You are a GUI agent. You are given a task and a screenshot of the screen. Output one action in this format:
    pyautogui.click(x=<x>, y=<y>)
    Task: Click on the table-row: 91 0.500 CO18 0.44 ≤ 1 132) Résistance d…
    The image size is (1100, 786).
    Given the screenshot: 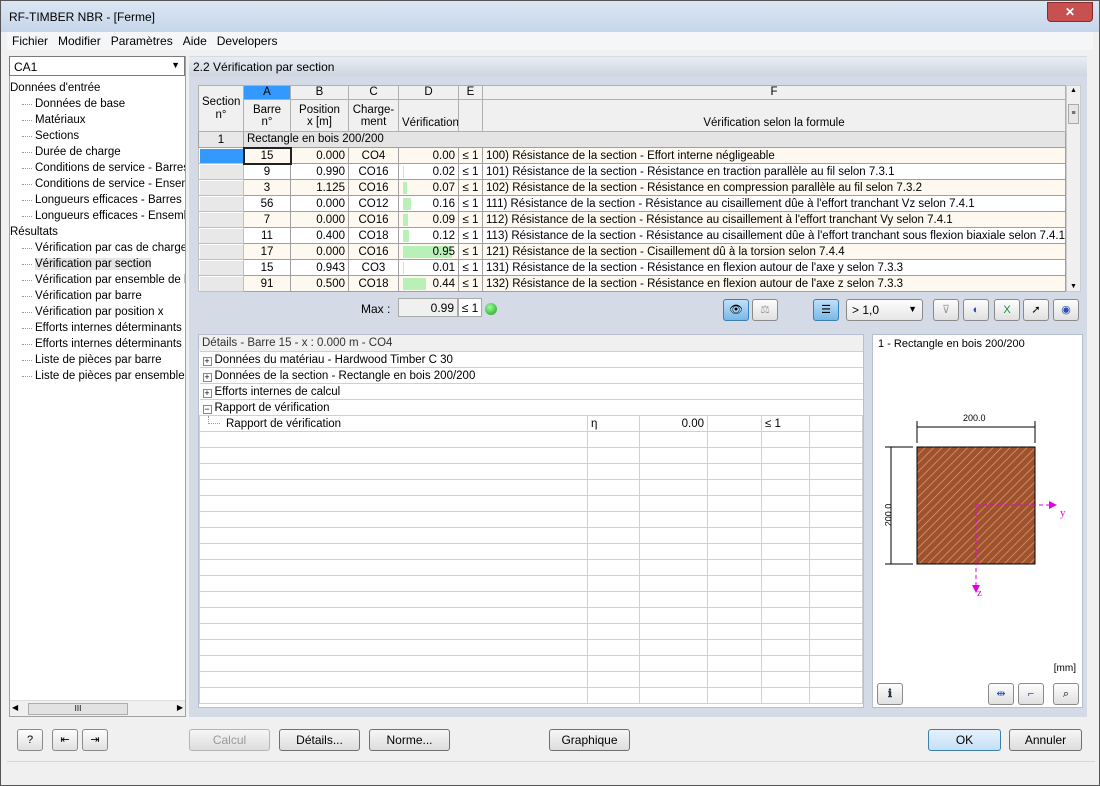 What is the action you would take?
    pyautogui.click(x=632, y=283)
    